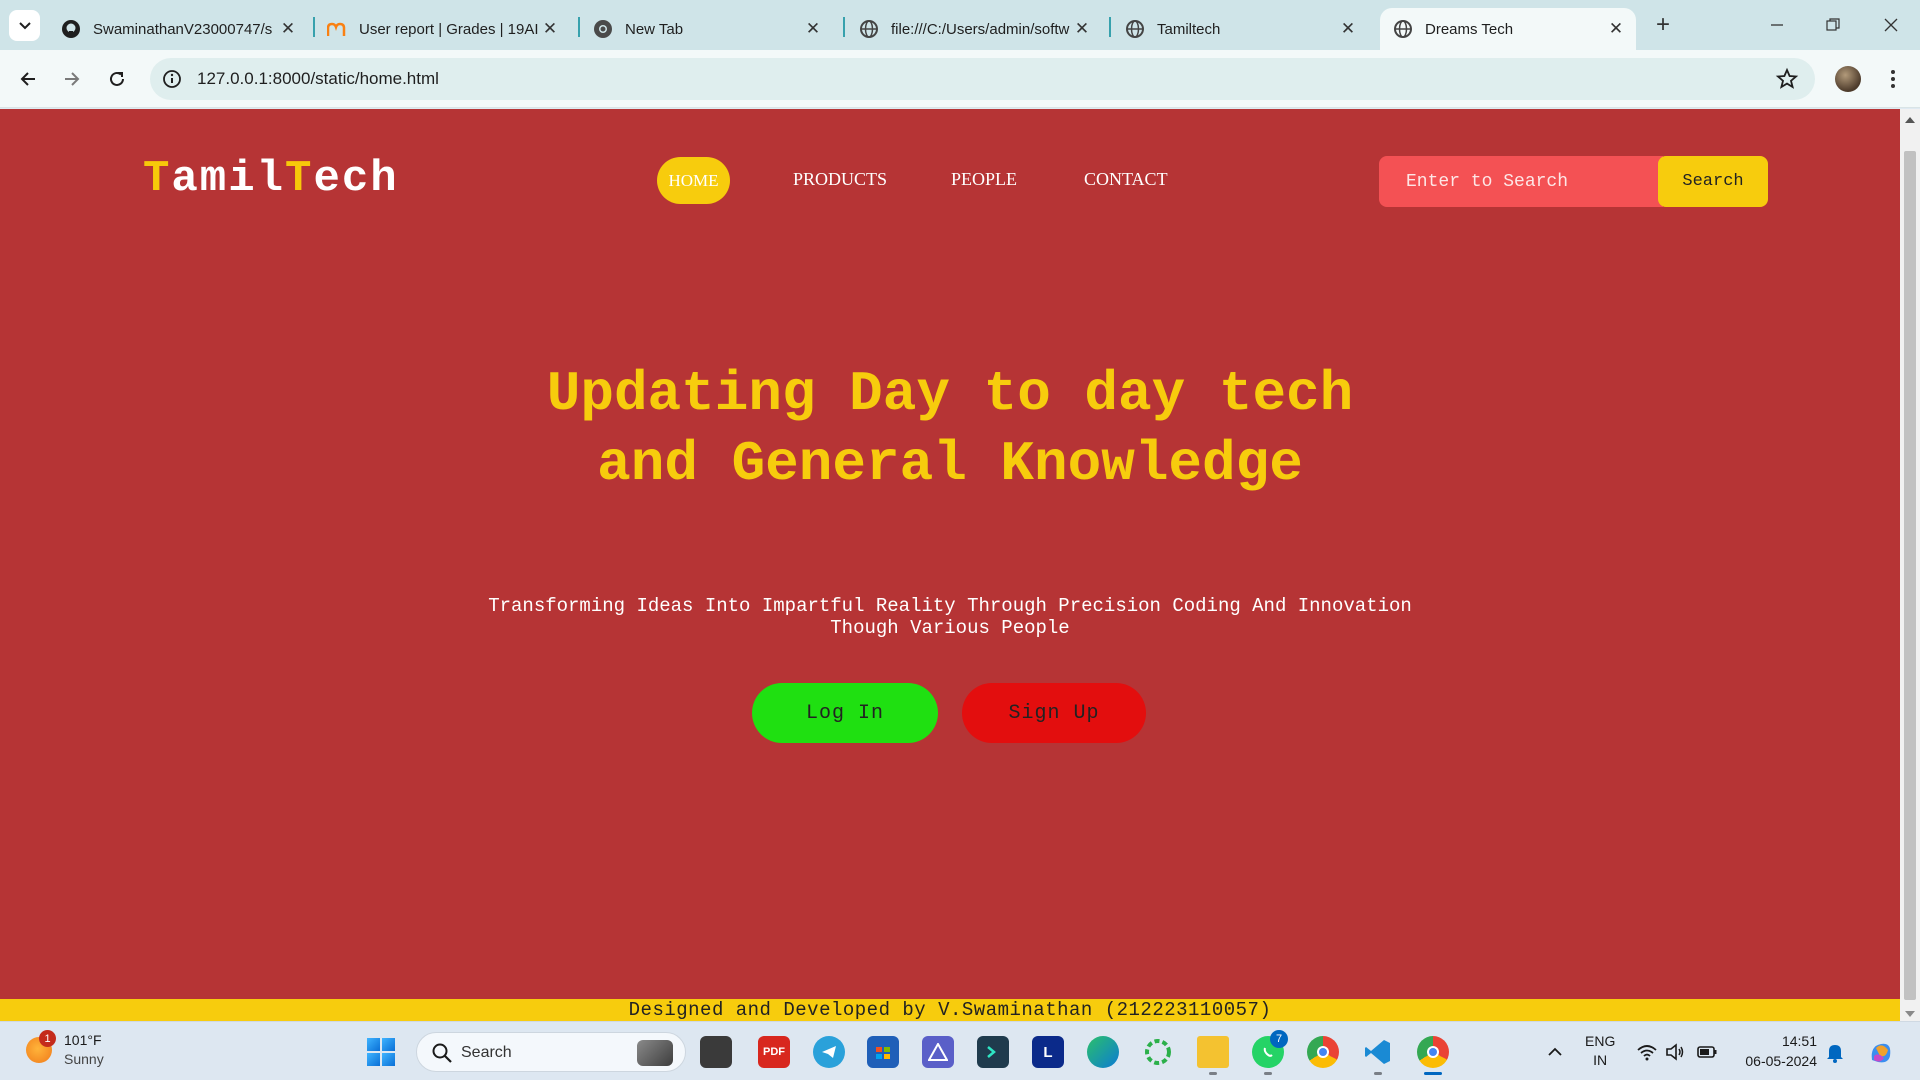 This screenshot has height=1080, width=1920. I want to click on new-tab-button: +, so click(1663, 26).